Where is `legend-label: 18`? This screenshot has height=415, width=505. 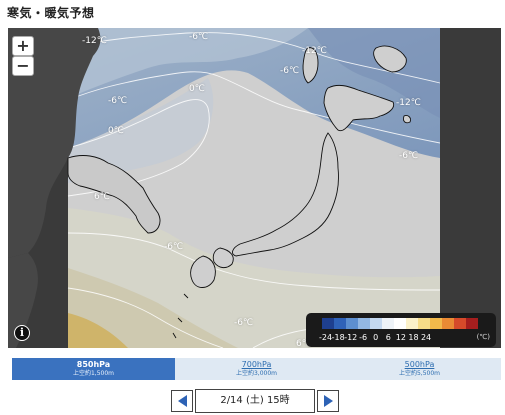
legend-label: 18 is located at coordinates (413, 337).